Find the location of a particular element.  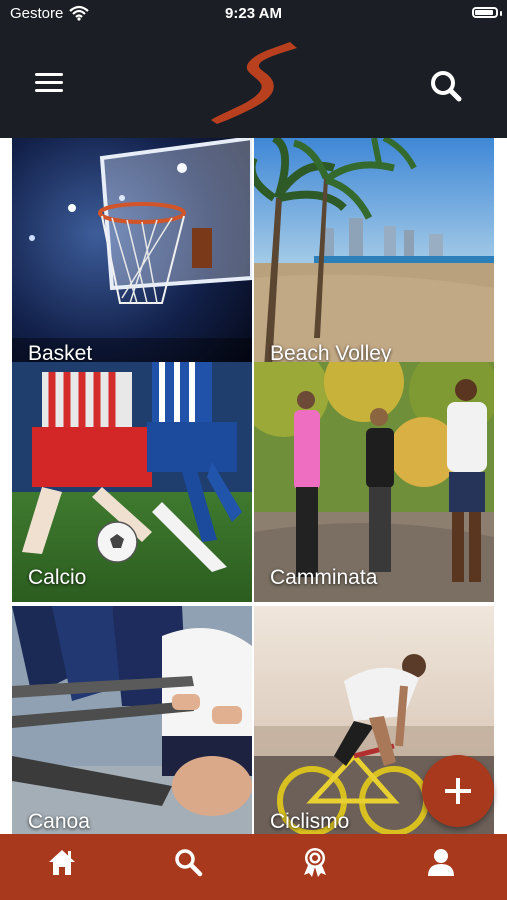

sport-label: Calcio is located at coordinates (57, 577).